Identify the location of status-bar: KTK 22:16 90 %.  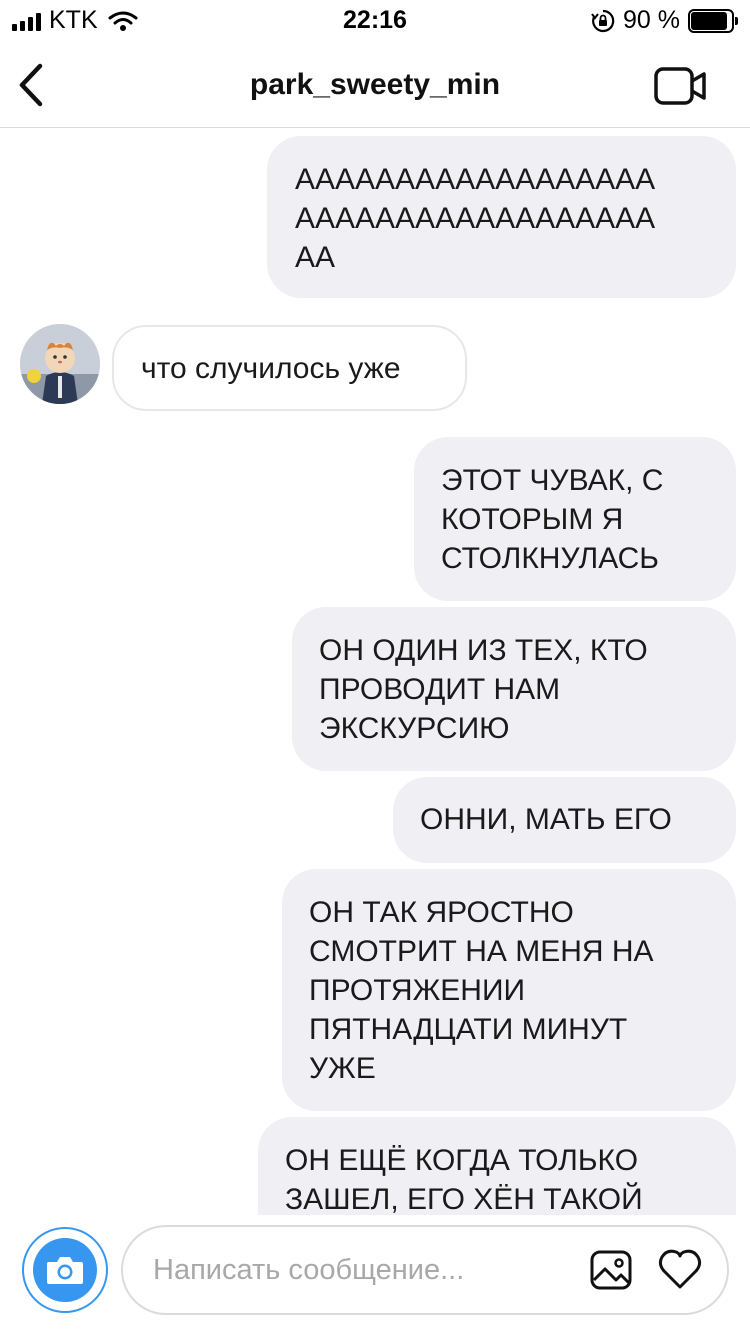
(375, 20).